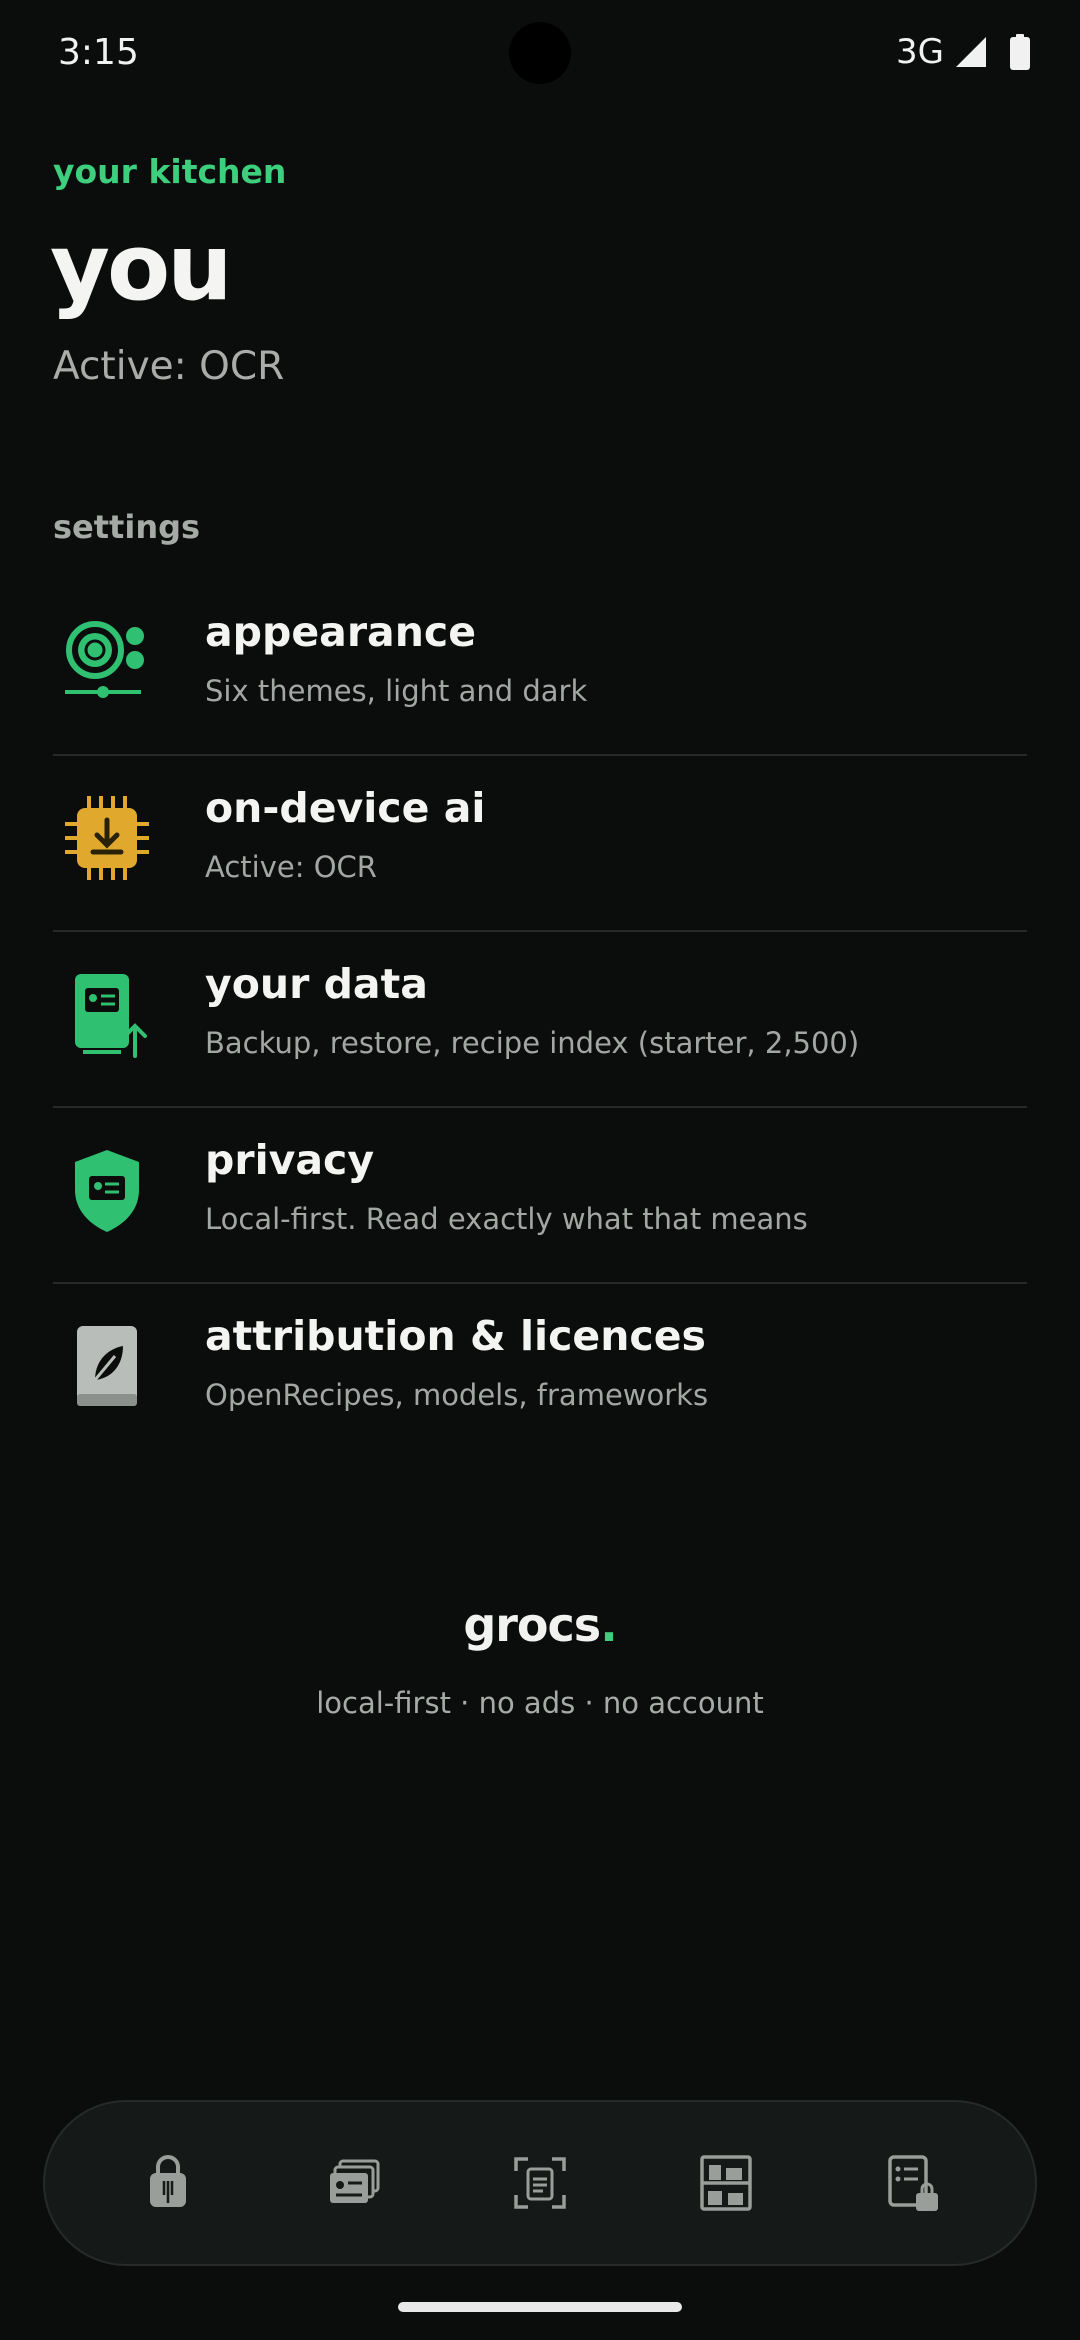 This screenshot has height=2340, width=1080. Describe the element at coordinates (127, 527) in the screenshot. I see `settings-section-label: settings` at that location.